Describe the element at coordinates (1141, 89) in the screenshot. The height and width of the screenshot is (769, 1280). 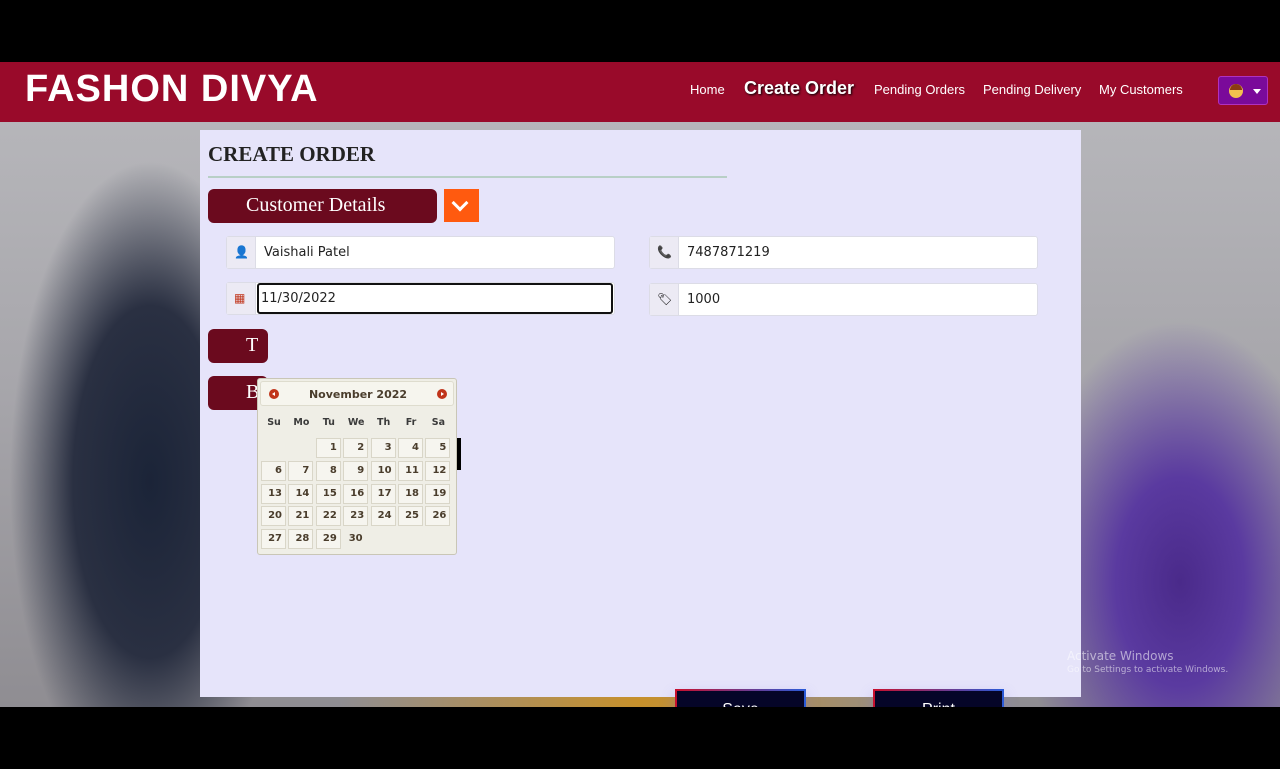
I see `nav-my-customers: My Customers` at that location.